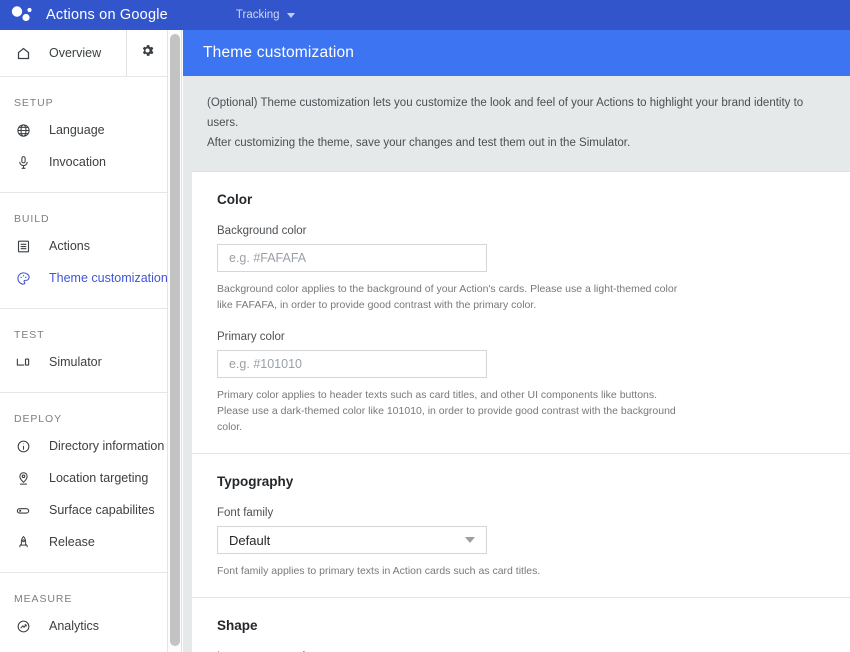  What do you see at coordinates (425, 15) in the screenshot?
I see `top-app-bar: Actions on Google Tracking` at bounding box center [425, 15].